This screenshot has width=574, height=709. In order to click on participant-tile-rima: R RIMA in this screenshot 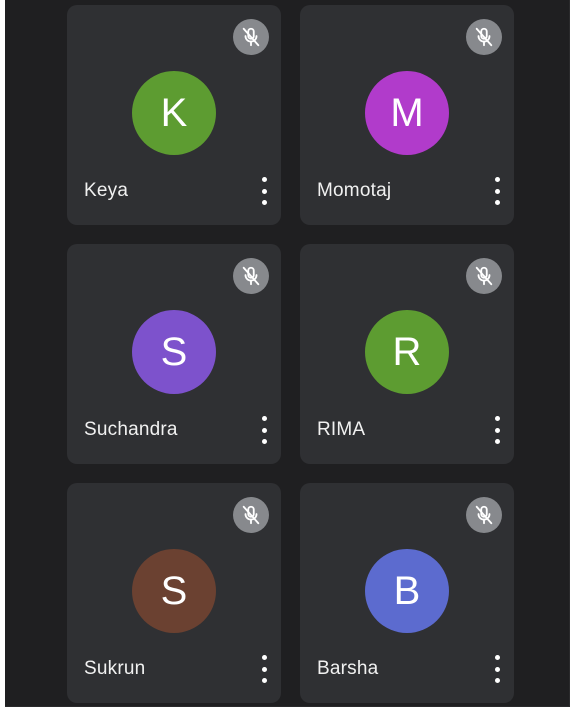, I will do `click(407, 354)`.